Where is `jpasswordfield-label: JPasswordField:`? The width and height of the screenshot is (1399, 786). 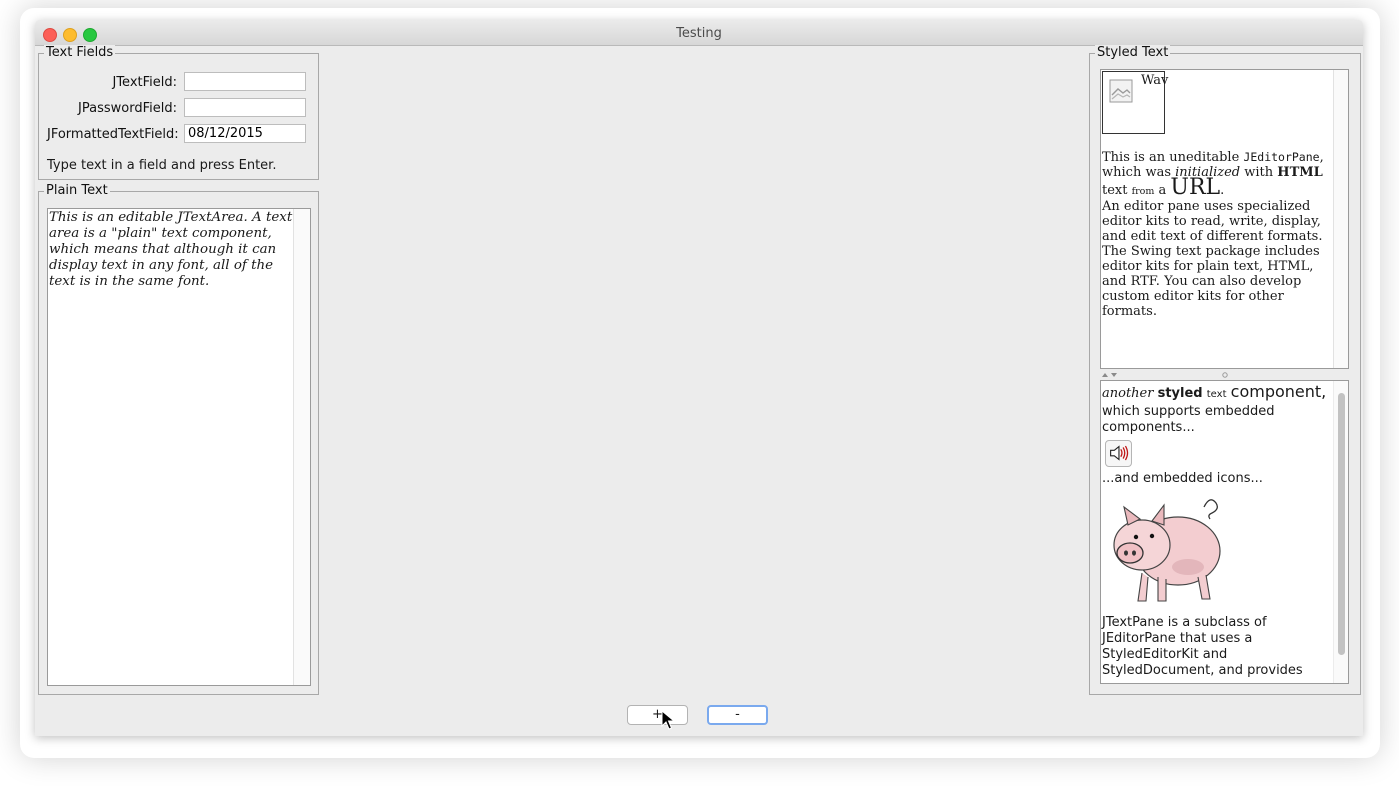
jpasswordfield-label: JPasswordField: is located at coordinates (127, 108).